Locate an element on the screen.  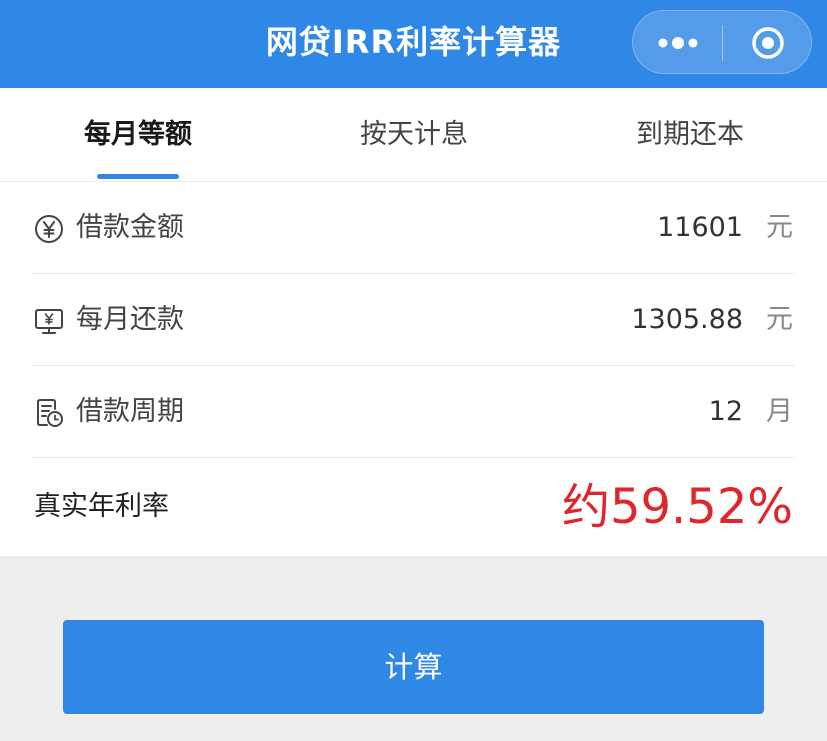
annual-rate-value: 约59.52% is located at coordinates (677, 507).